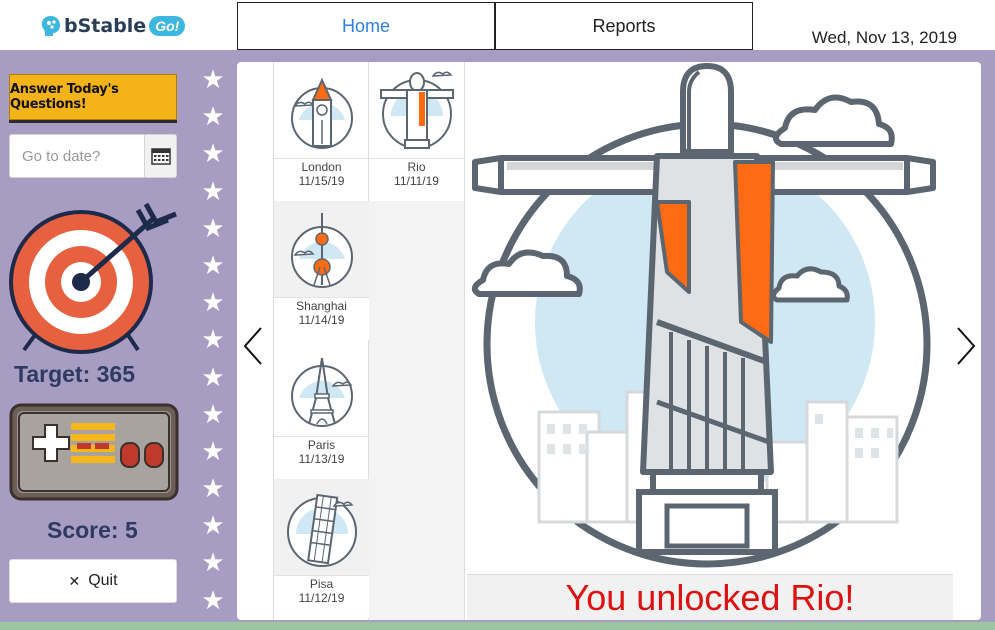  I want to click on goto-date-field, so click(93, 156).